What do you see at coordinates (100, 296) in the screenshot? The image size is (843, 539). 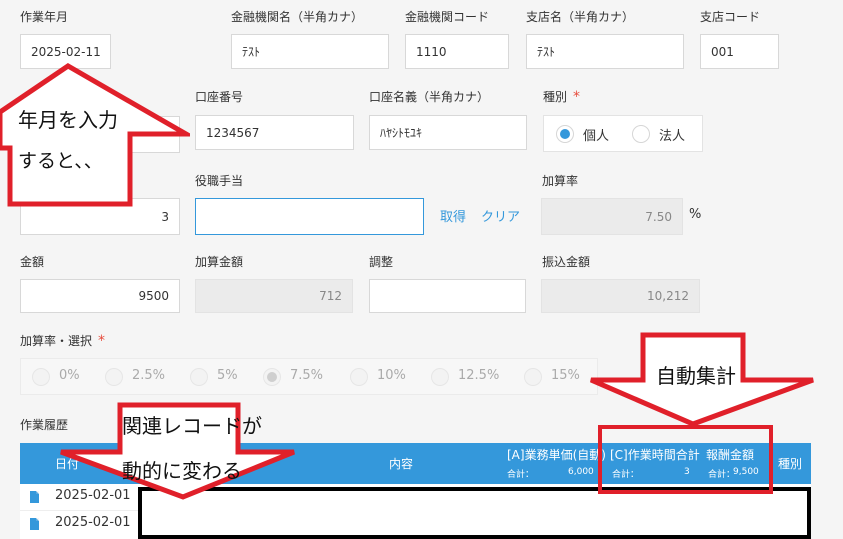 I see `amount-input: 9500` at bounding box center [100, 296].